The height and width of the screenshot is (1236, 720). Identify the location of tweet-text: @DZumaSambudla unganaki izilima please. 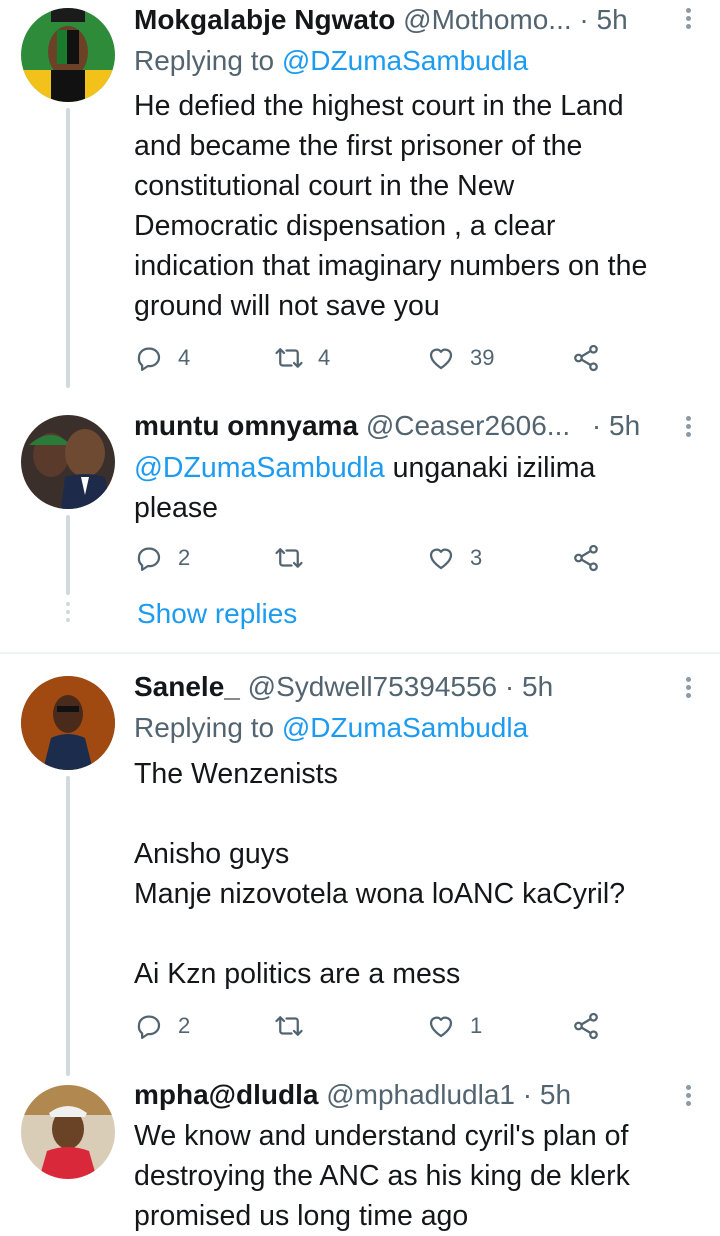
(419, 488).